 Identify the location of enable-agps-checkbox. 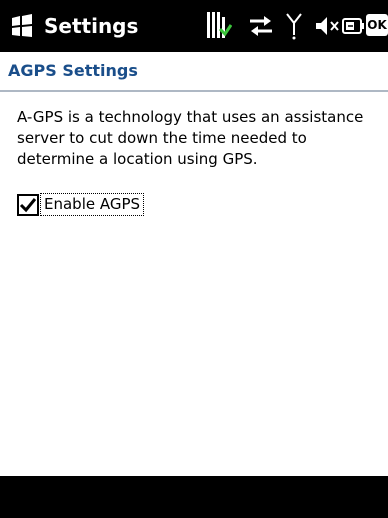
(28, 205).